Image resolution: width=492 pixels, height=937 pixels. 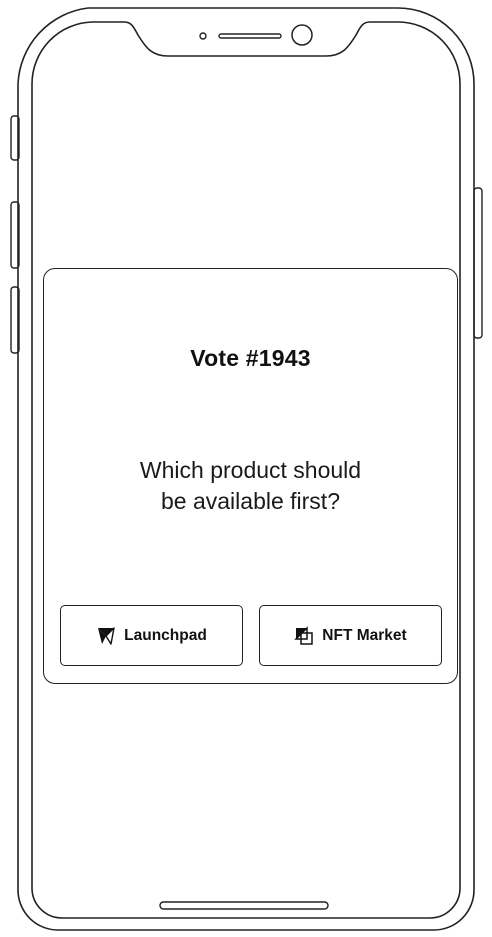 I want to click on vote-question-line-1: Which product should, so click(x=250, y=470).